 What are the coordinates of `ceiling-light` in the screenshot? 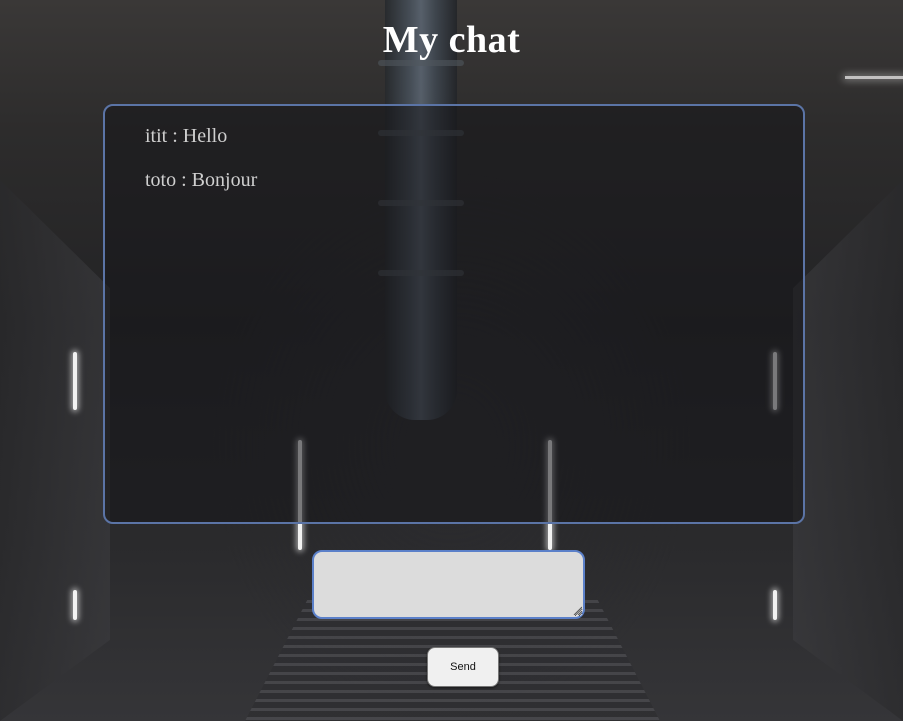 It's located at (874, 77).